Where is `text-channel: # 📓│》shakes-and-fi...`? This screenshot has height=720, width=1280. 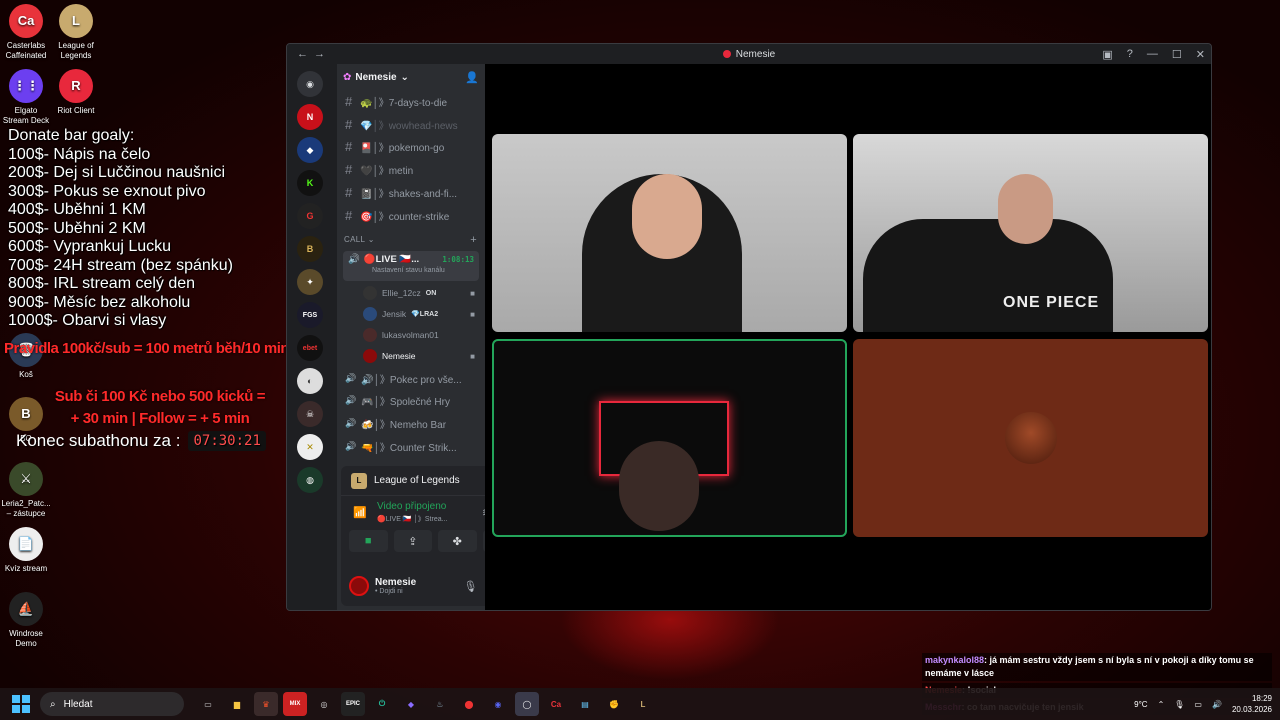 text-channel: # 📓│》shakes-and-fi... is located at coordinates (411, 192).